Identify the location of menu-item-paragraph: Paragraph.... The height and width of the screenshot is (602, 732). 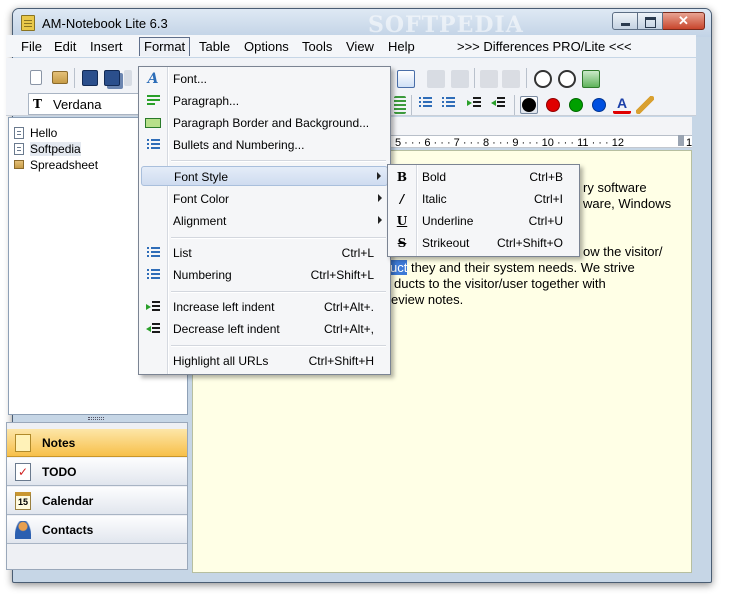
(264, 101).